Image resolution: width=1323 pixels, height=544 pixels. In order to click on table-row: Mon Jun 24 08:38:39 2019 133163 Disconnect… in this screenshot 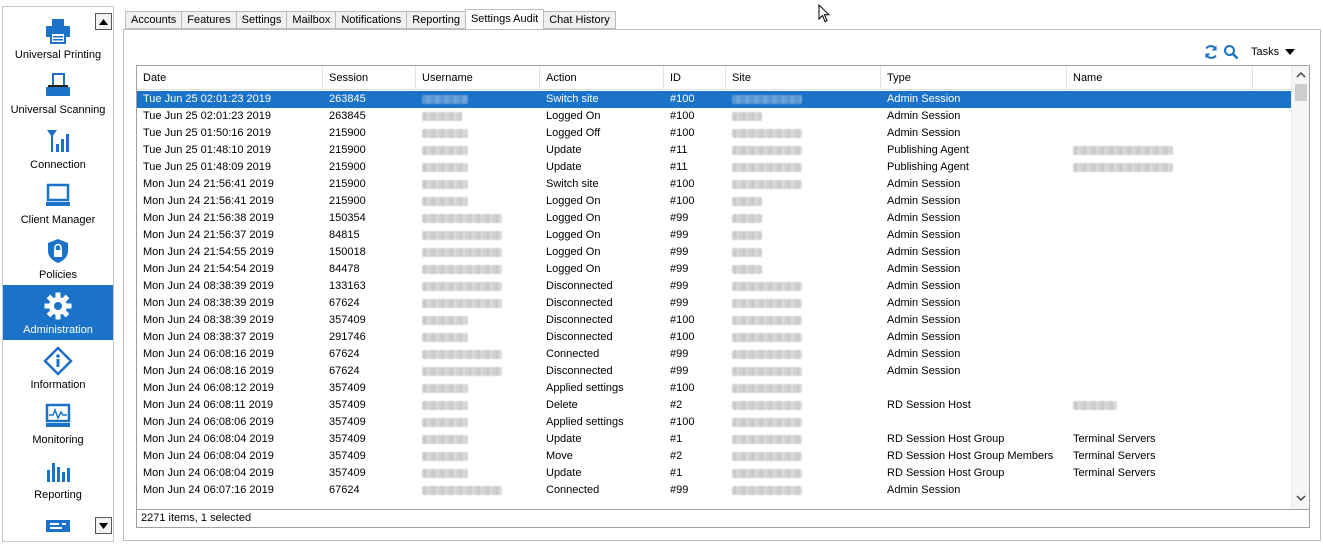, I will do `click(714, 286)`.